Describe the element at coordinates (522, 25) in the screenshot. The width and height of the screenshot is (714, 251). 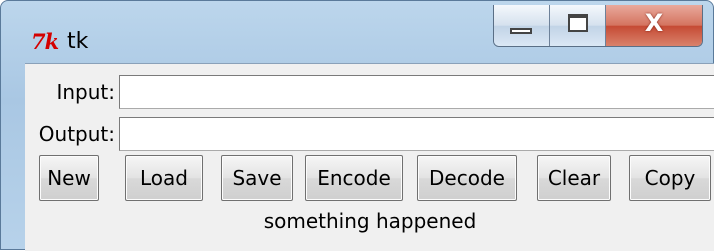
I see `minimize-button` at that location.